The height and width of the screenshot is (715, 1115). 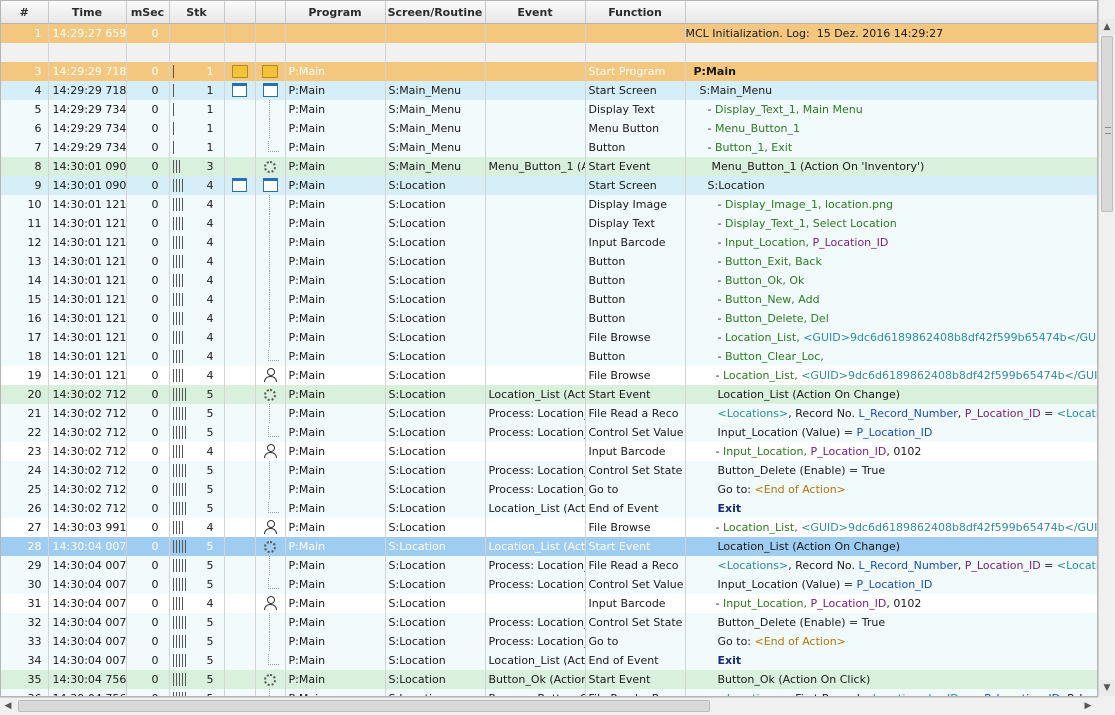 I want to click on row-number: 19, so click(x=25, y=375).